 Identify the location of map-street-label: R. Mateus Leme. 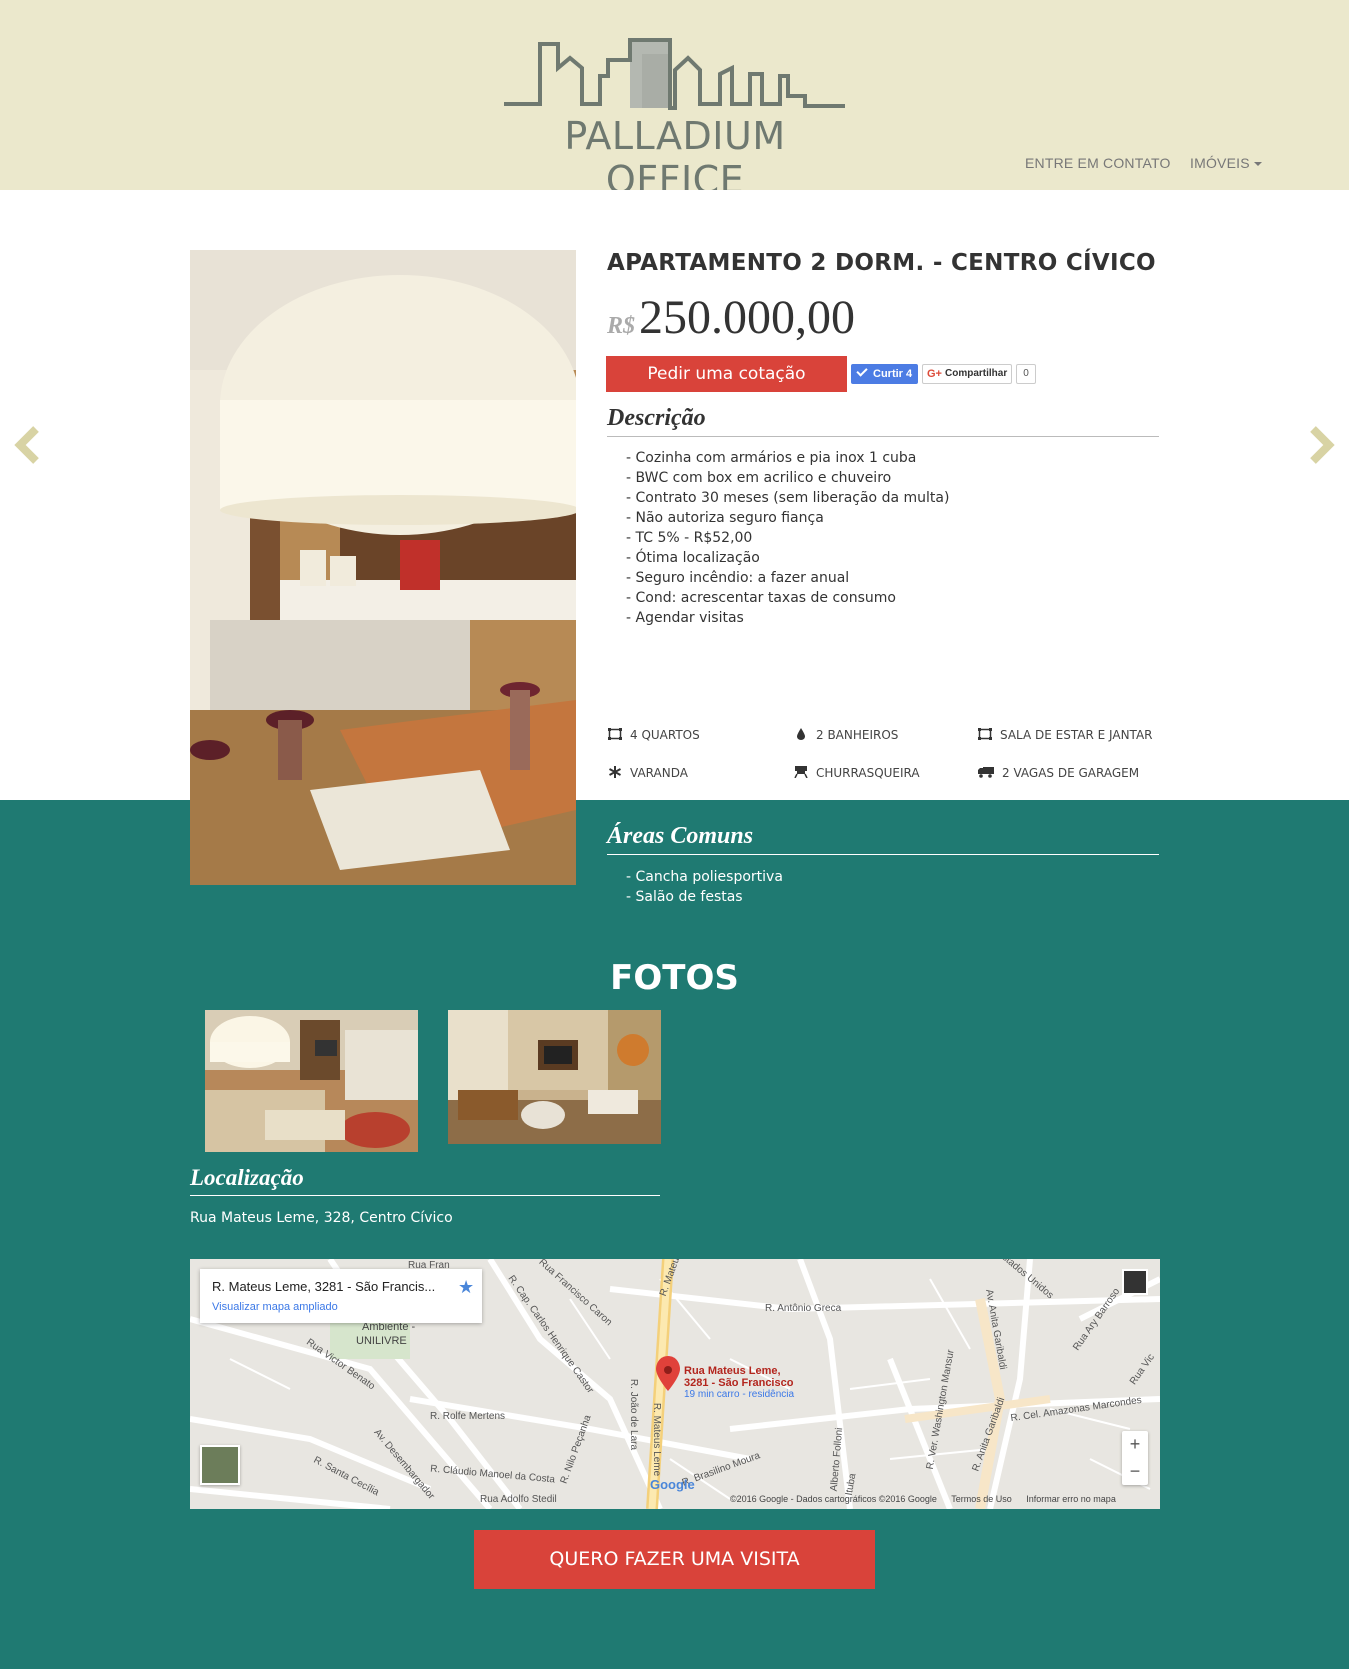
(657, 1439).